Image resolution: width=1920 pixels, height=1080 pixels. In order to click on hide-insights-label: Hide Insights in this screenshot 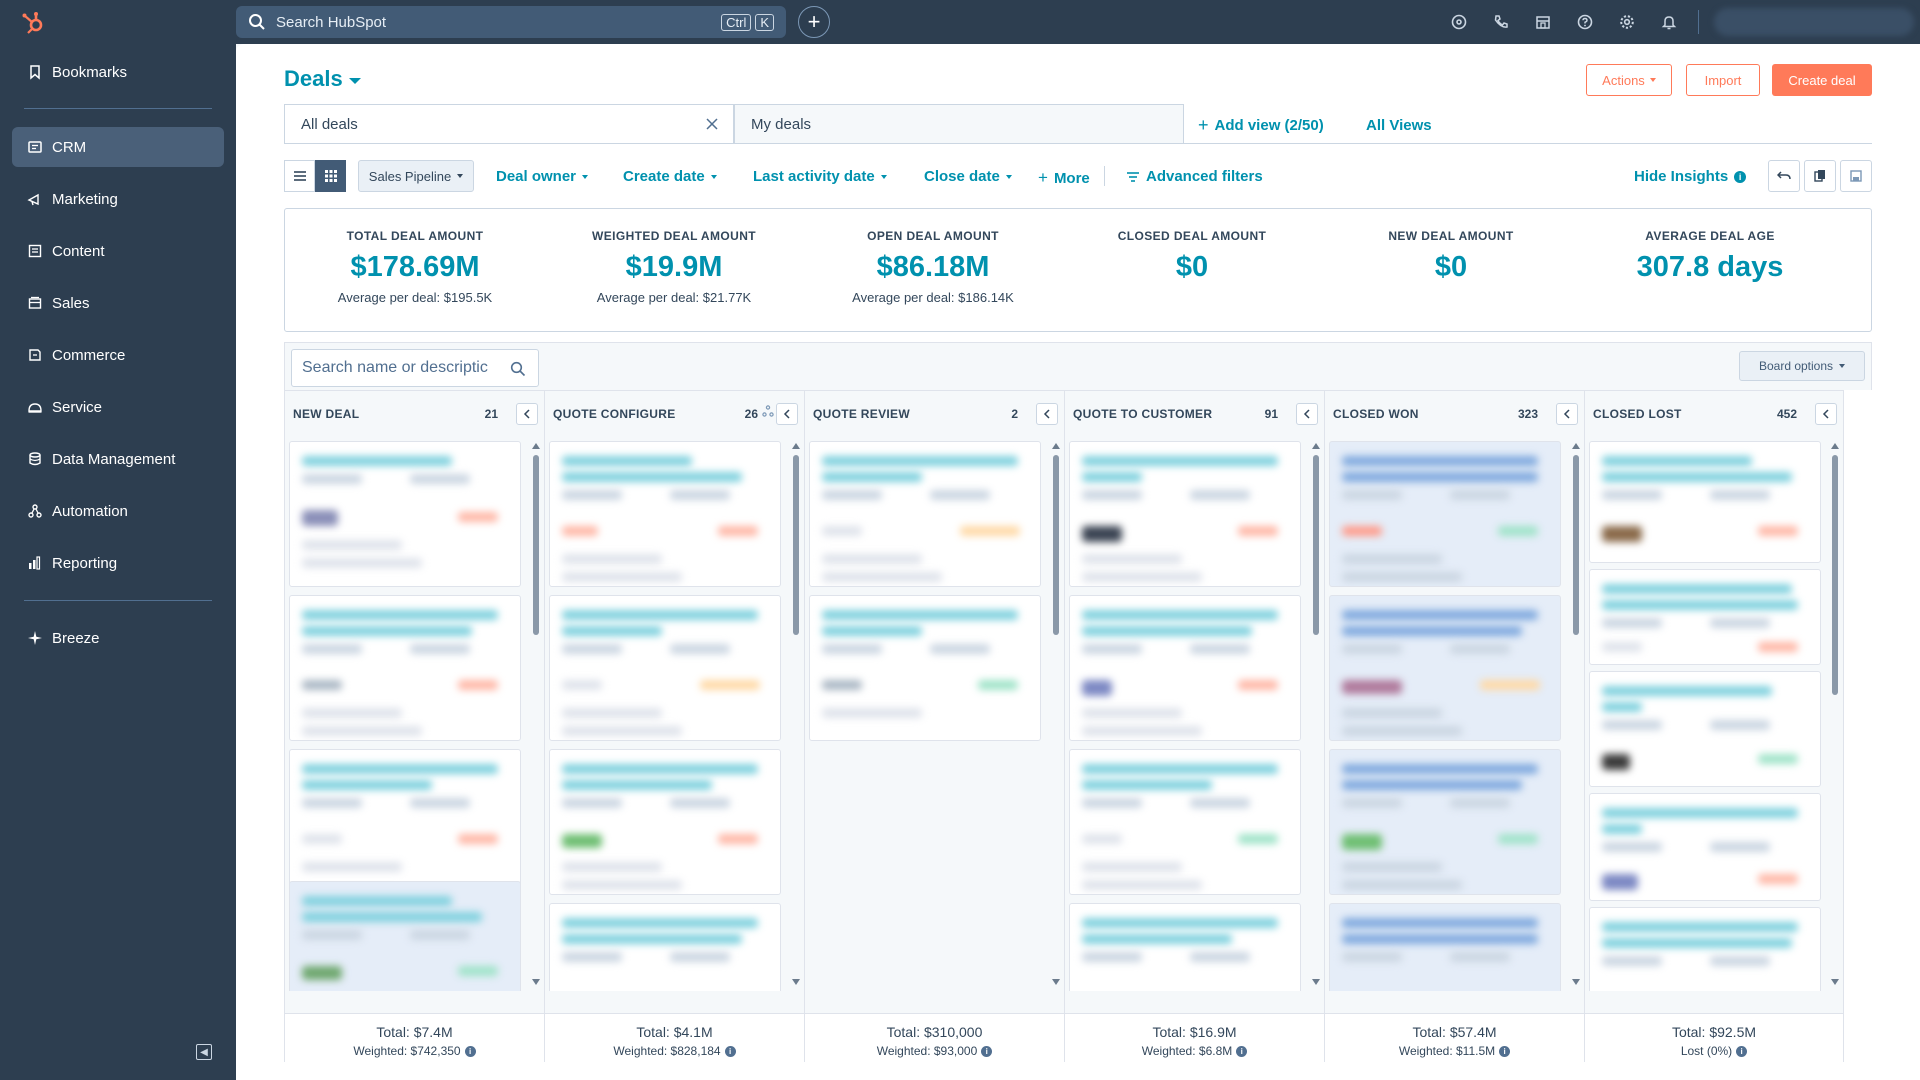, I will do `click(1681, 176)`.